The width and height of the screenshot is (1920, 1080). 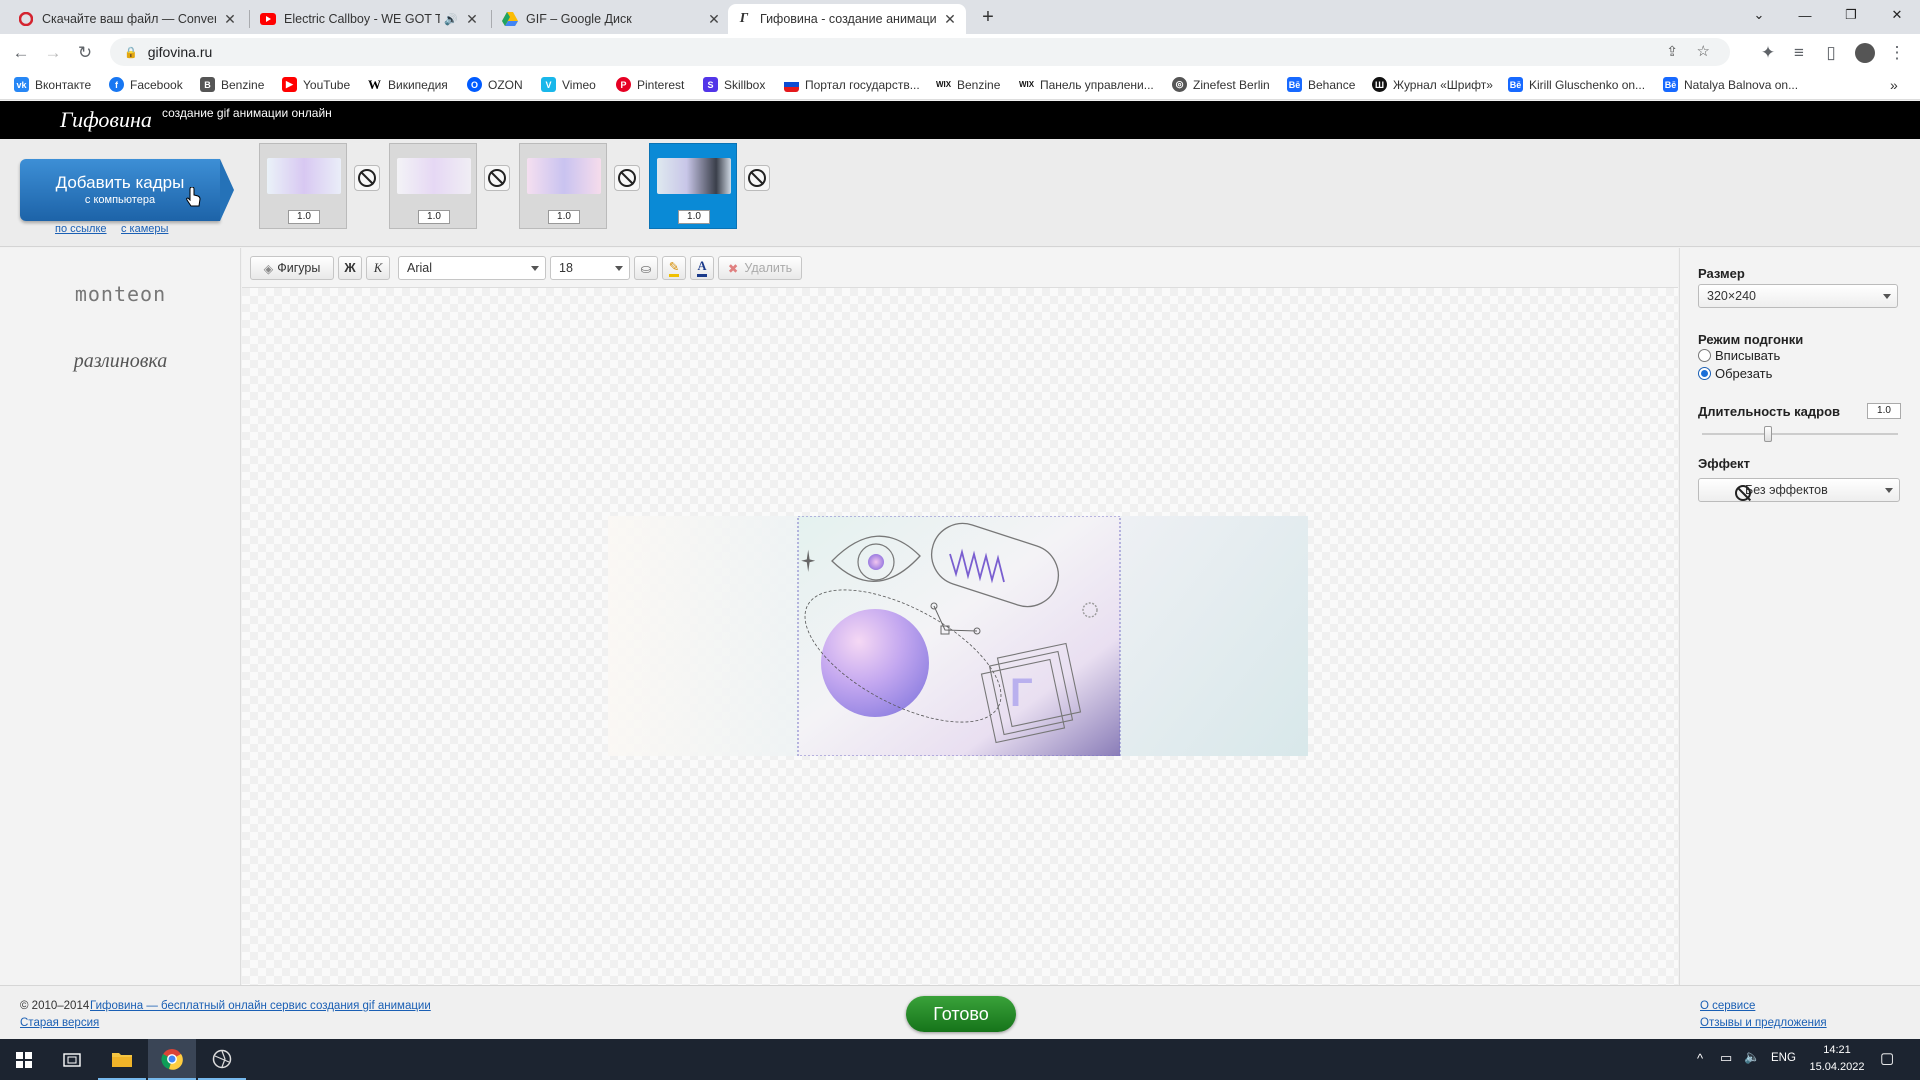 I want to click on radio-checked, so click(x=1704, y=373).